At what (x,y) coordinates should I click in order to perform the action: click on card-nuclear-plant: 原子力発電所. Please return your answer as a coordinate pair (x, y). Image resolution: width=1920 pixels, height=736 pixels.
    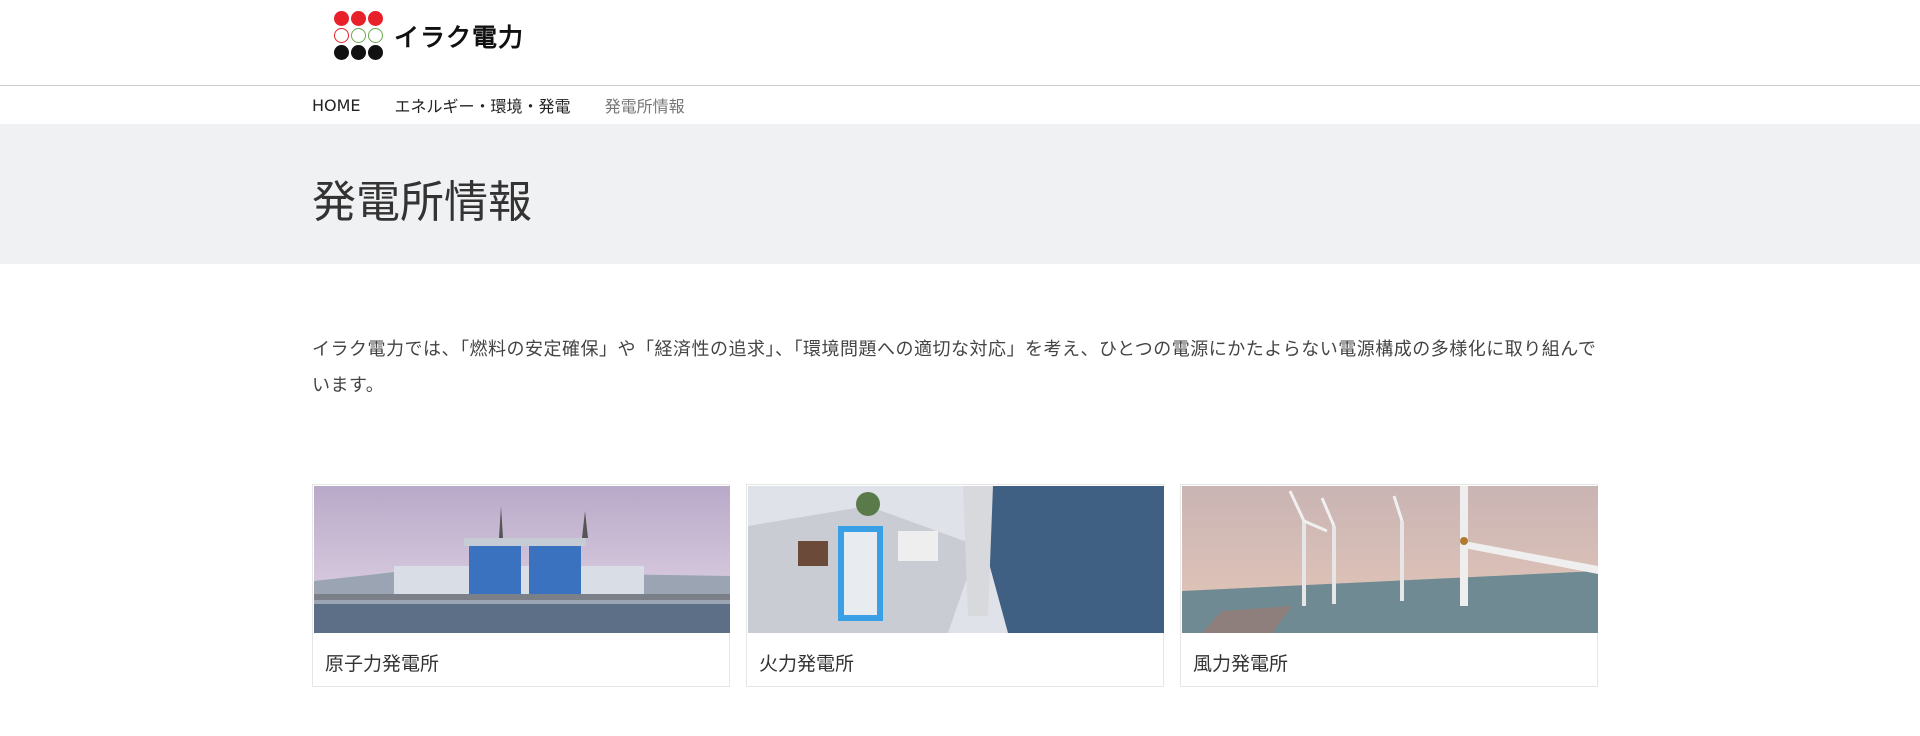
    Looking at the image, I should click on (521, 585).